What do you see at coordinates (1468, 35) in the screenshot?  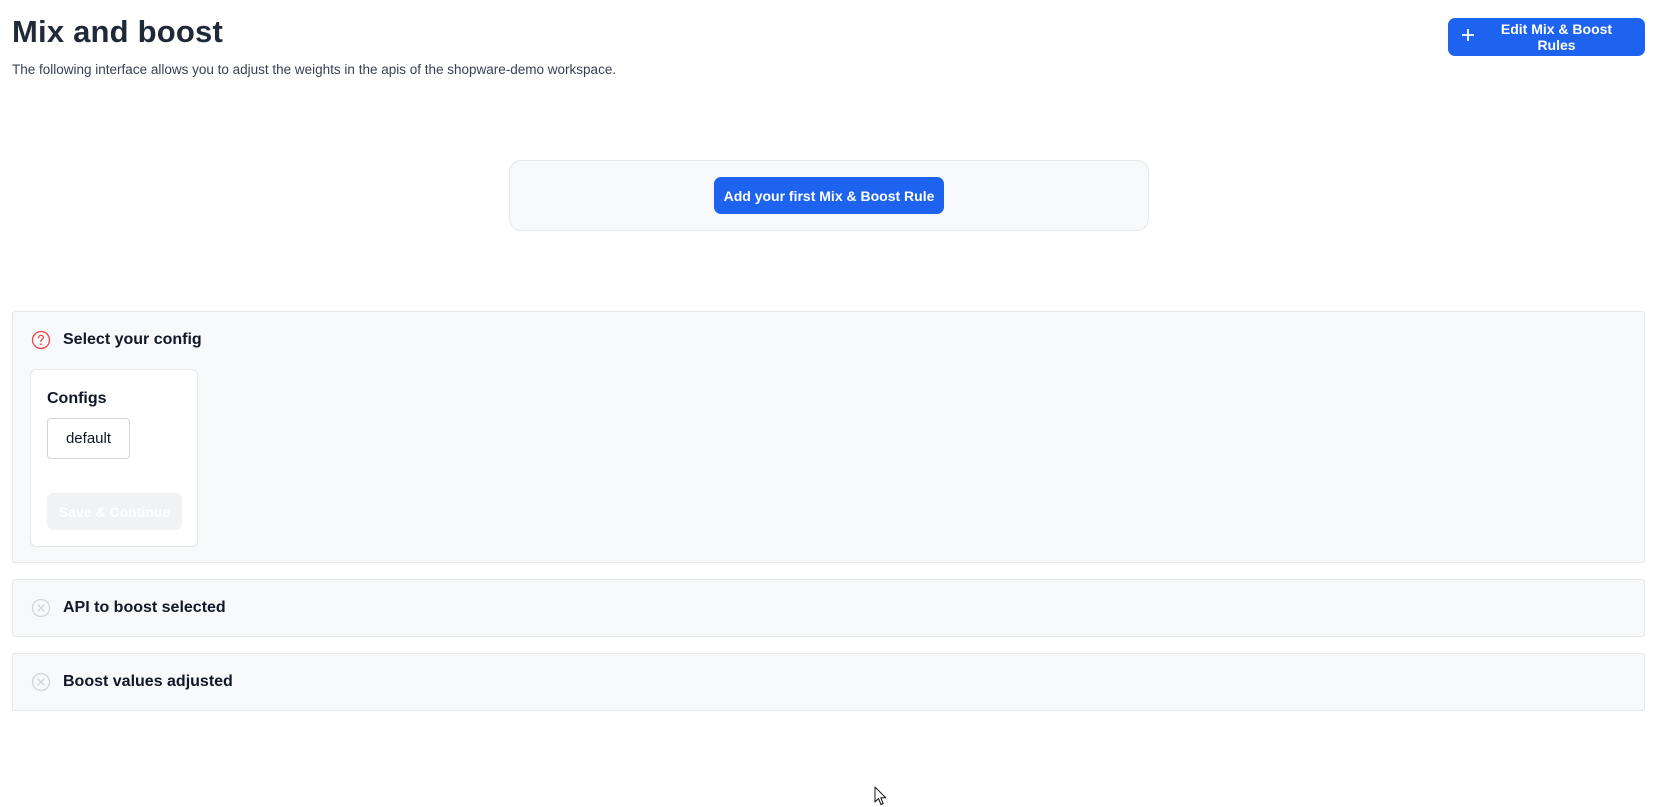 I see `plus-icon` at bounding box center [1468, 35].